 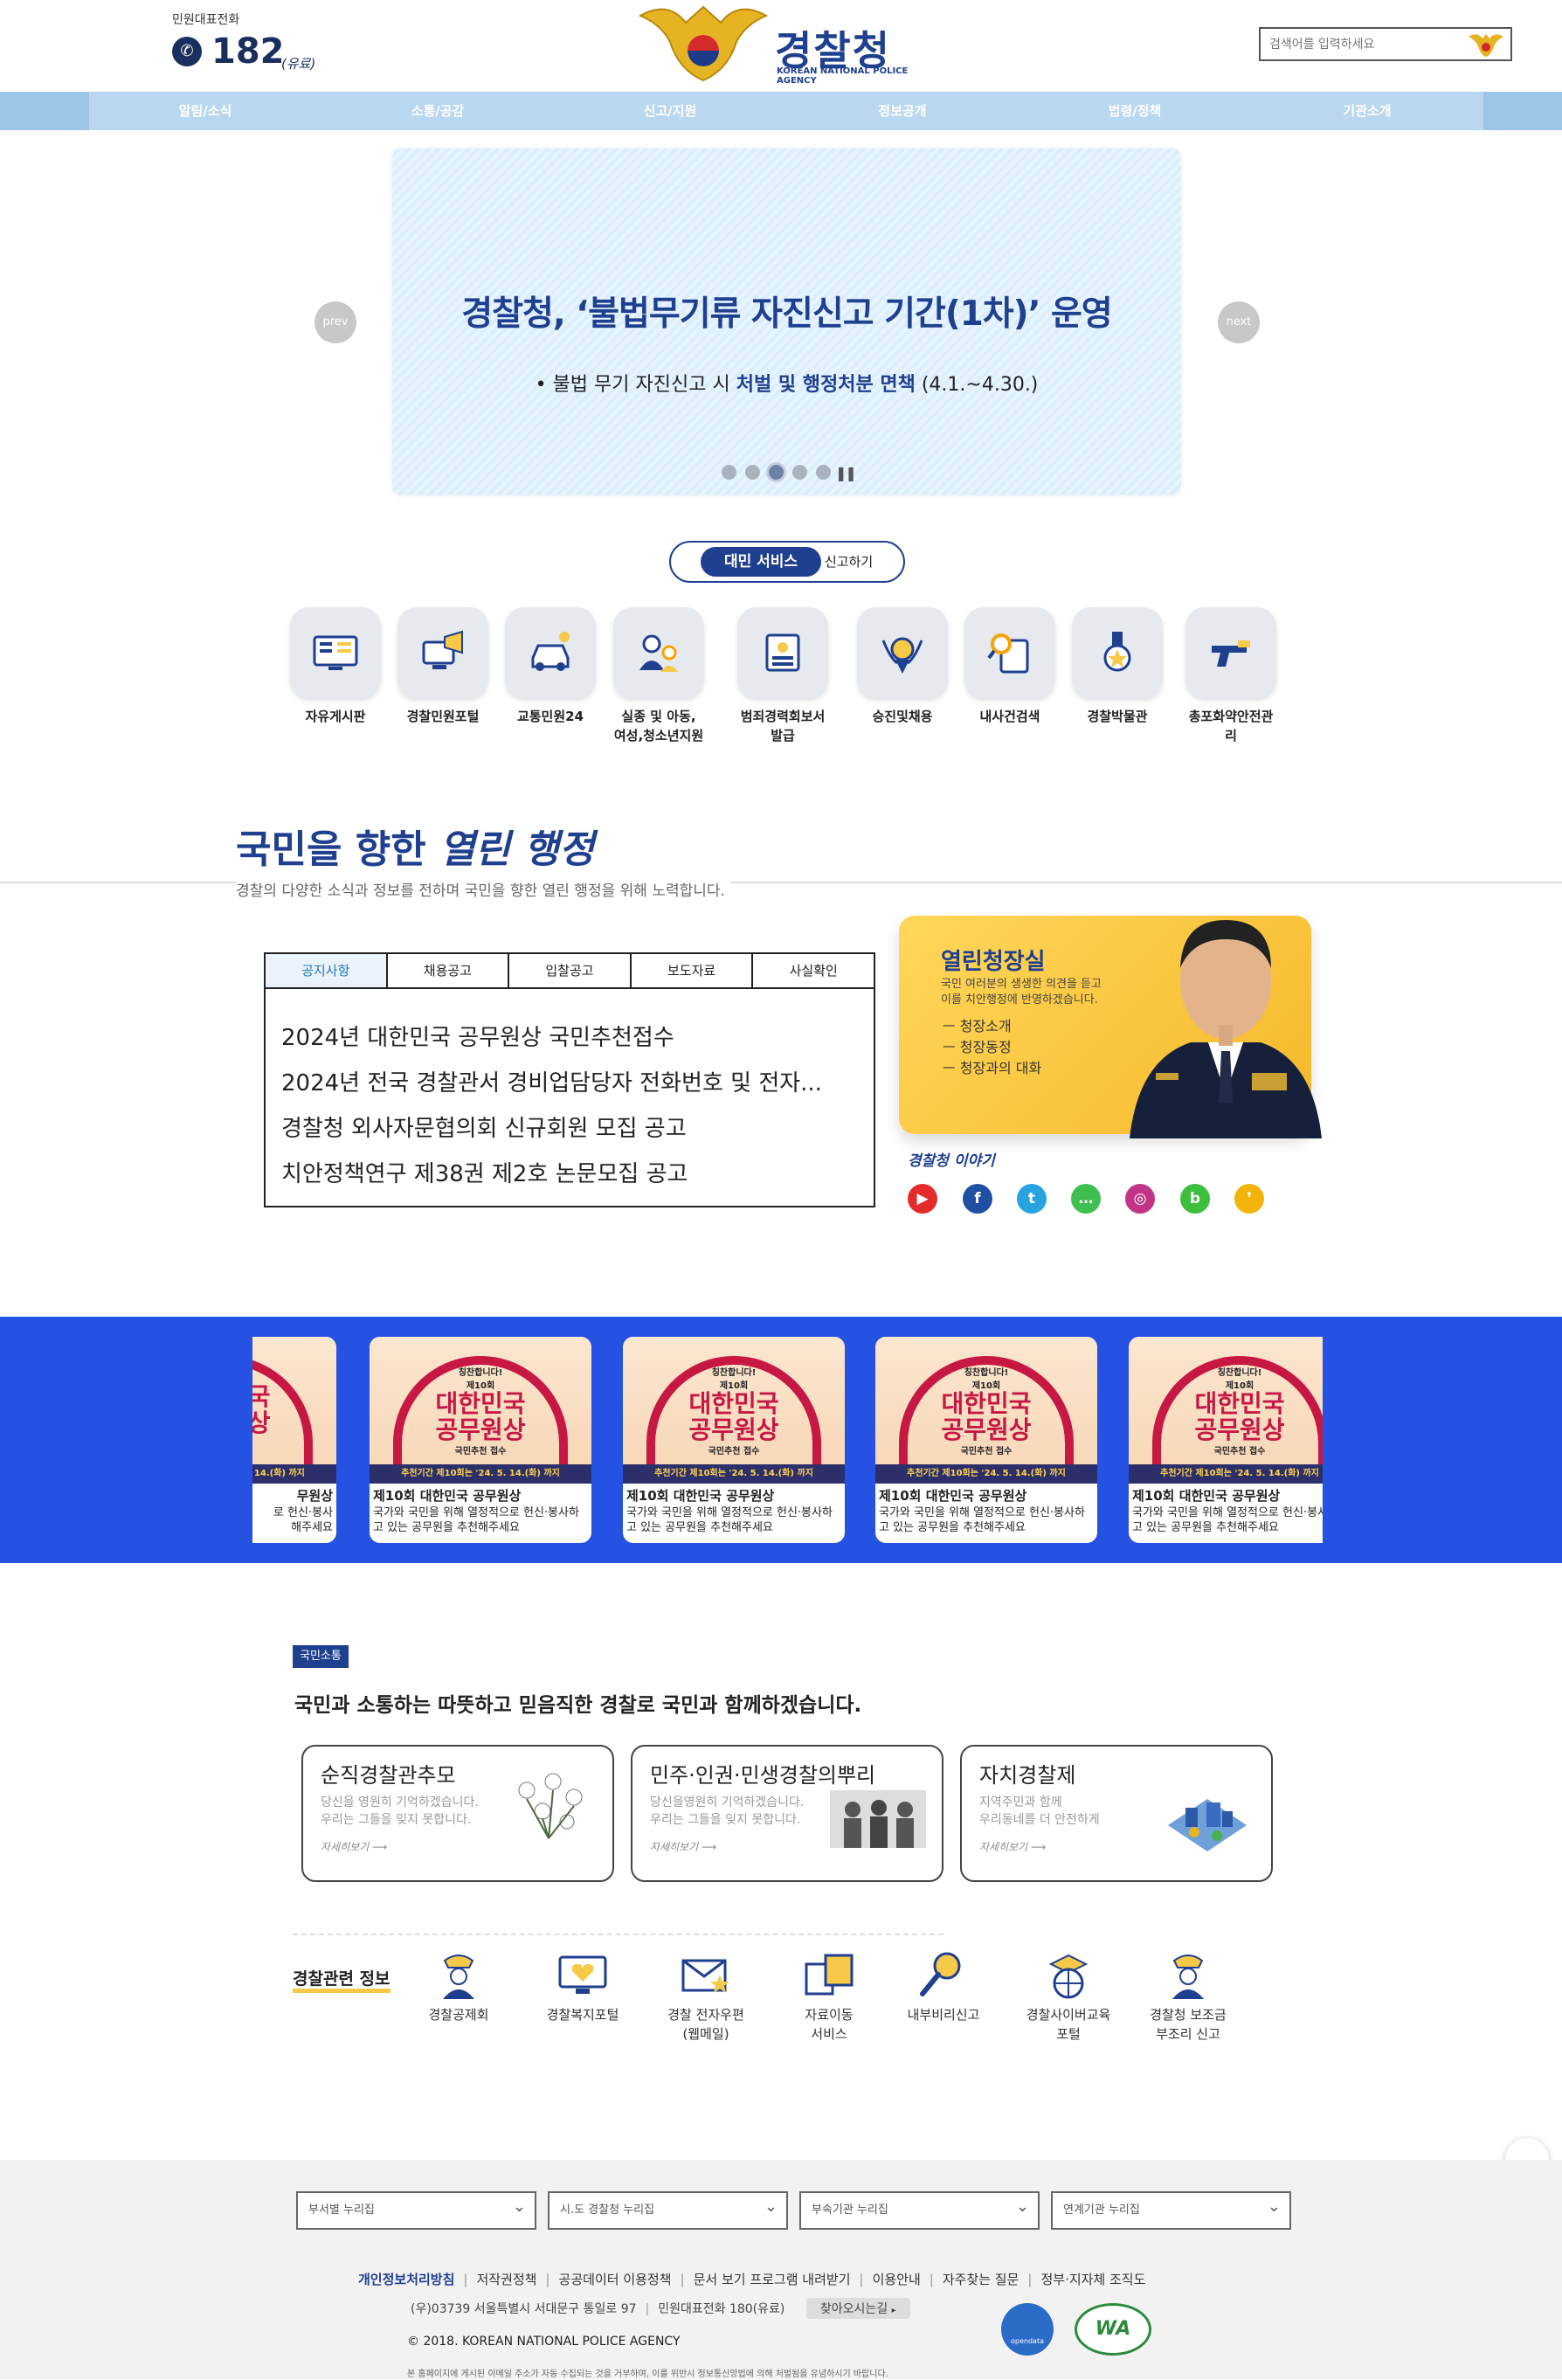 What do you see at coordinates (849, 562) in the screenshot?
I see `tab-report: 신고하기` at bounding box center [849, 562].